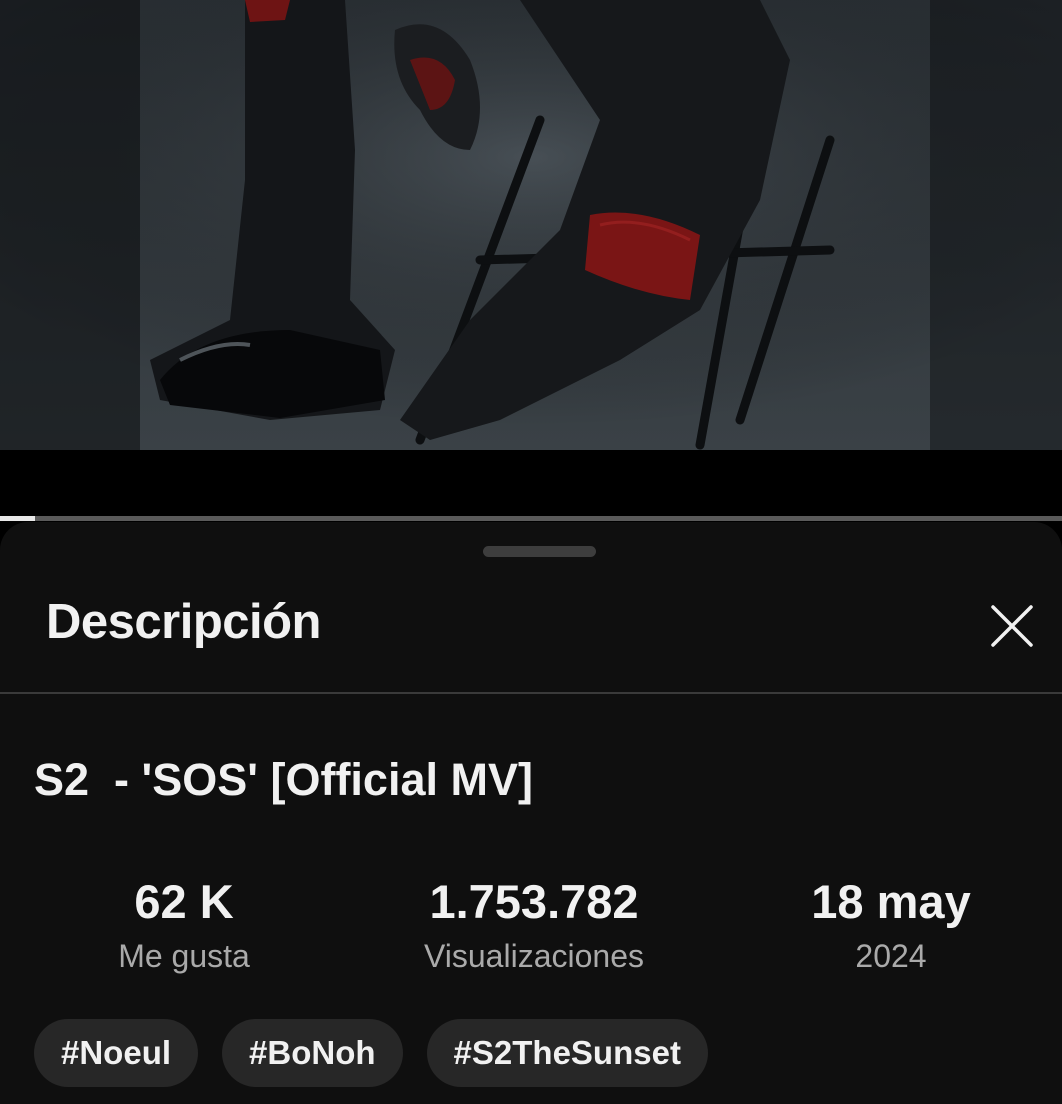 This screenshot has height=1104, width=1062. I want to click on publish-date: 18 may, so click(891, 901).